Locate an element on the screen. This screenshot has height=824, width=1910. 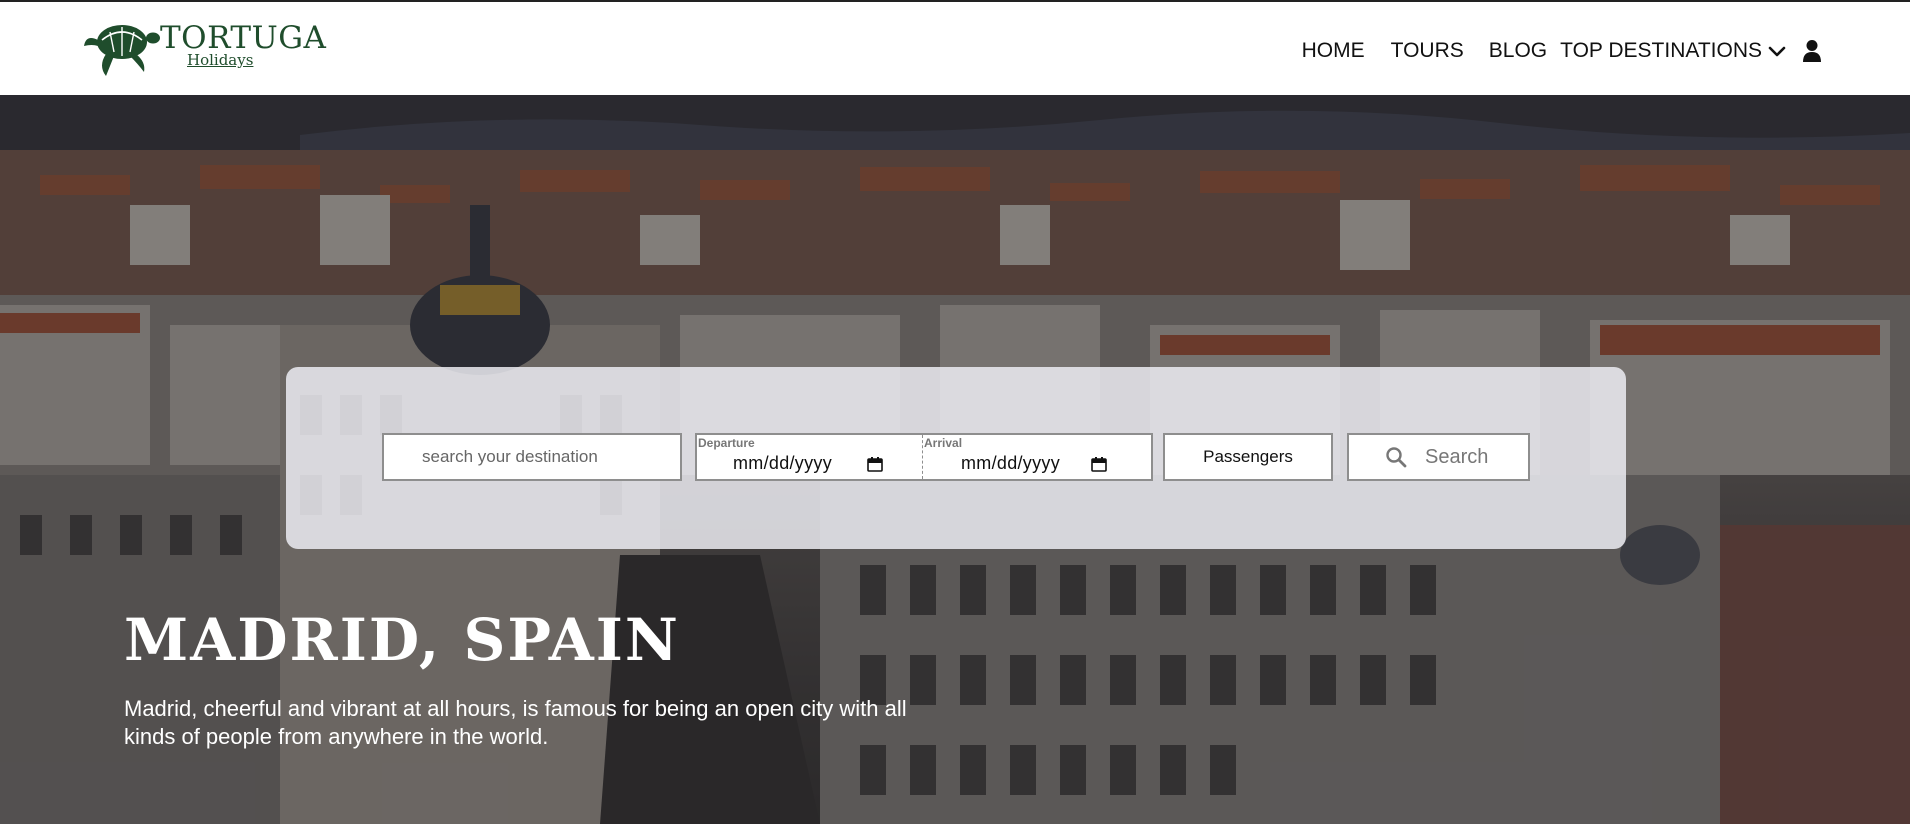
destination-search-input is located at coordinates (532, 457).